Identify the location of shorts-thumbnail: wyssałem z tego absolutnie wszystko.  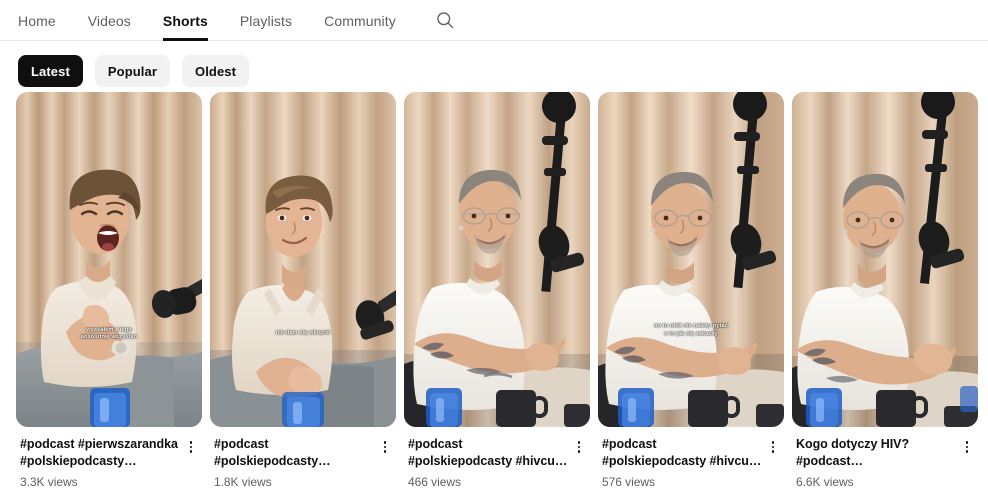
(109, 259).